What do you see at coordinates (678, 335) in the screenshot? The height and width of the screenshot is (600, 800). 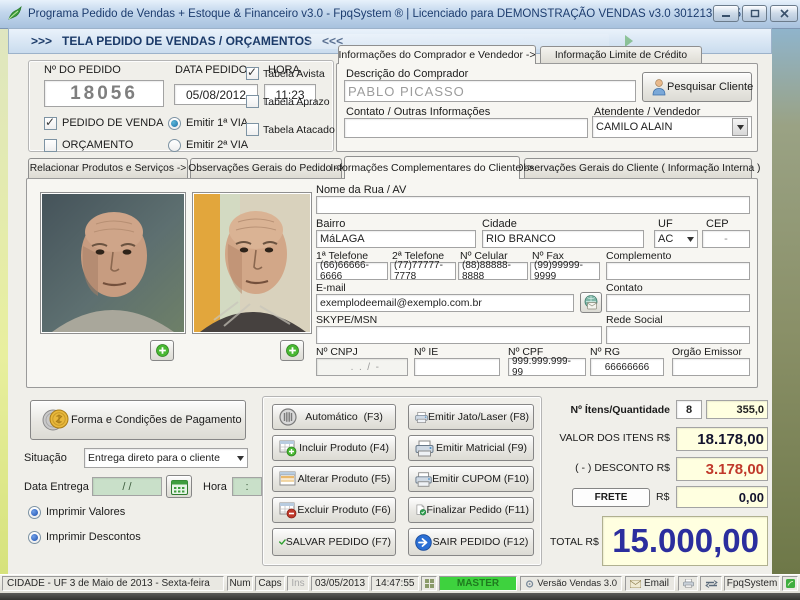 I see `rede-social-field` at bounding box center [678, 335].